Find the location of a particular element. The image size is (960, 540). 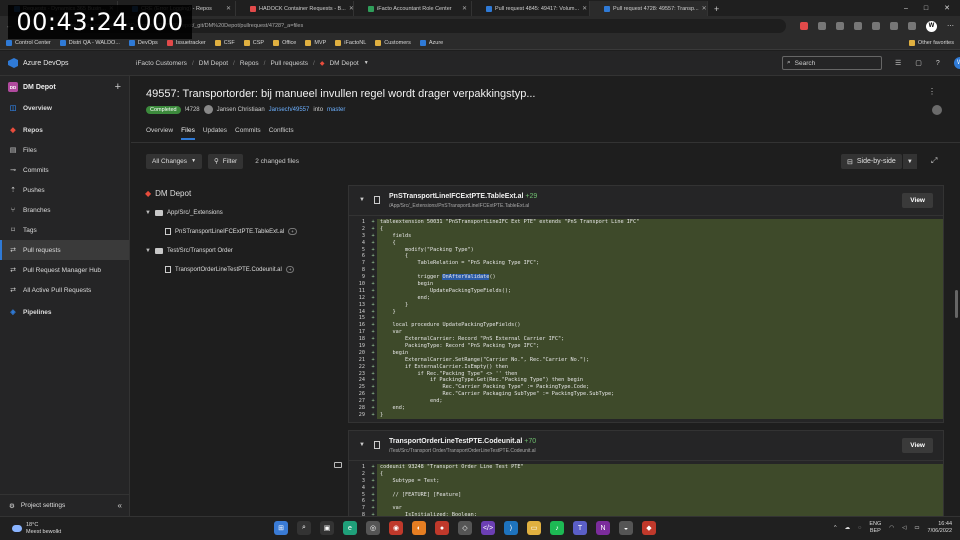

all-changes-dropdown: All Changes ▼ is located at coordinates (174, 161).